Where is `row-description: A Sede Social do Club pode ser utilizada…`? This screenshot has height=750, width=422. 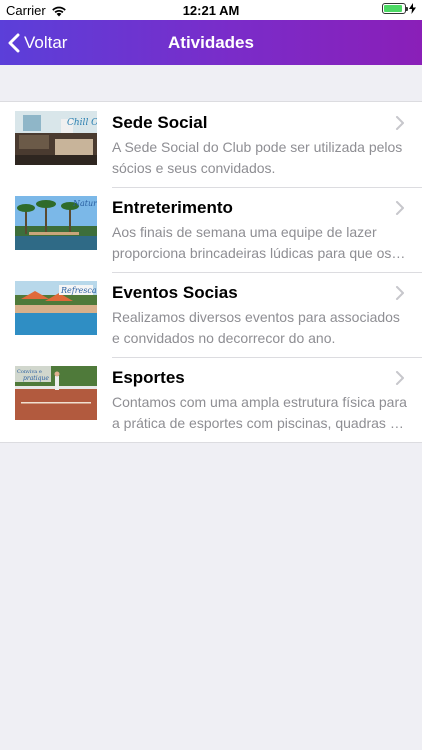 row-description: A Sede Social do Club pode ser utilizada… is located at coordinates (257, 157).